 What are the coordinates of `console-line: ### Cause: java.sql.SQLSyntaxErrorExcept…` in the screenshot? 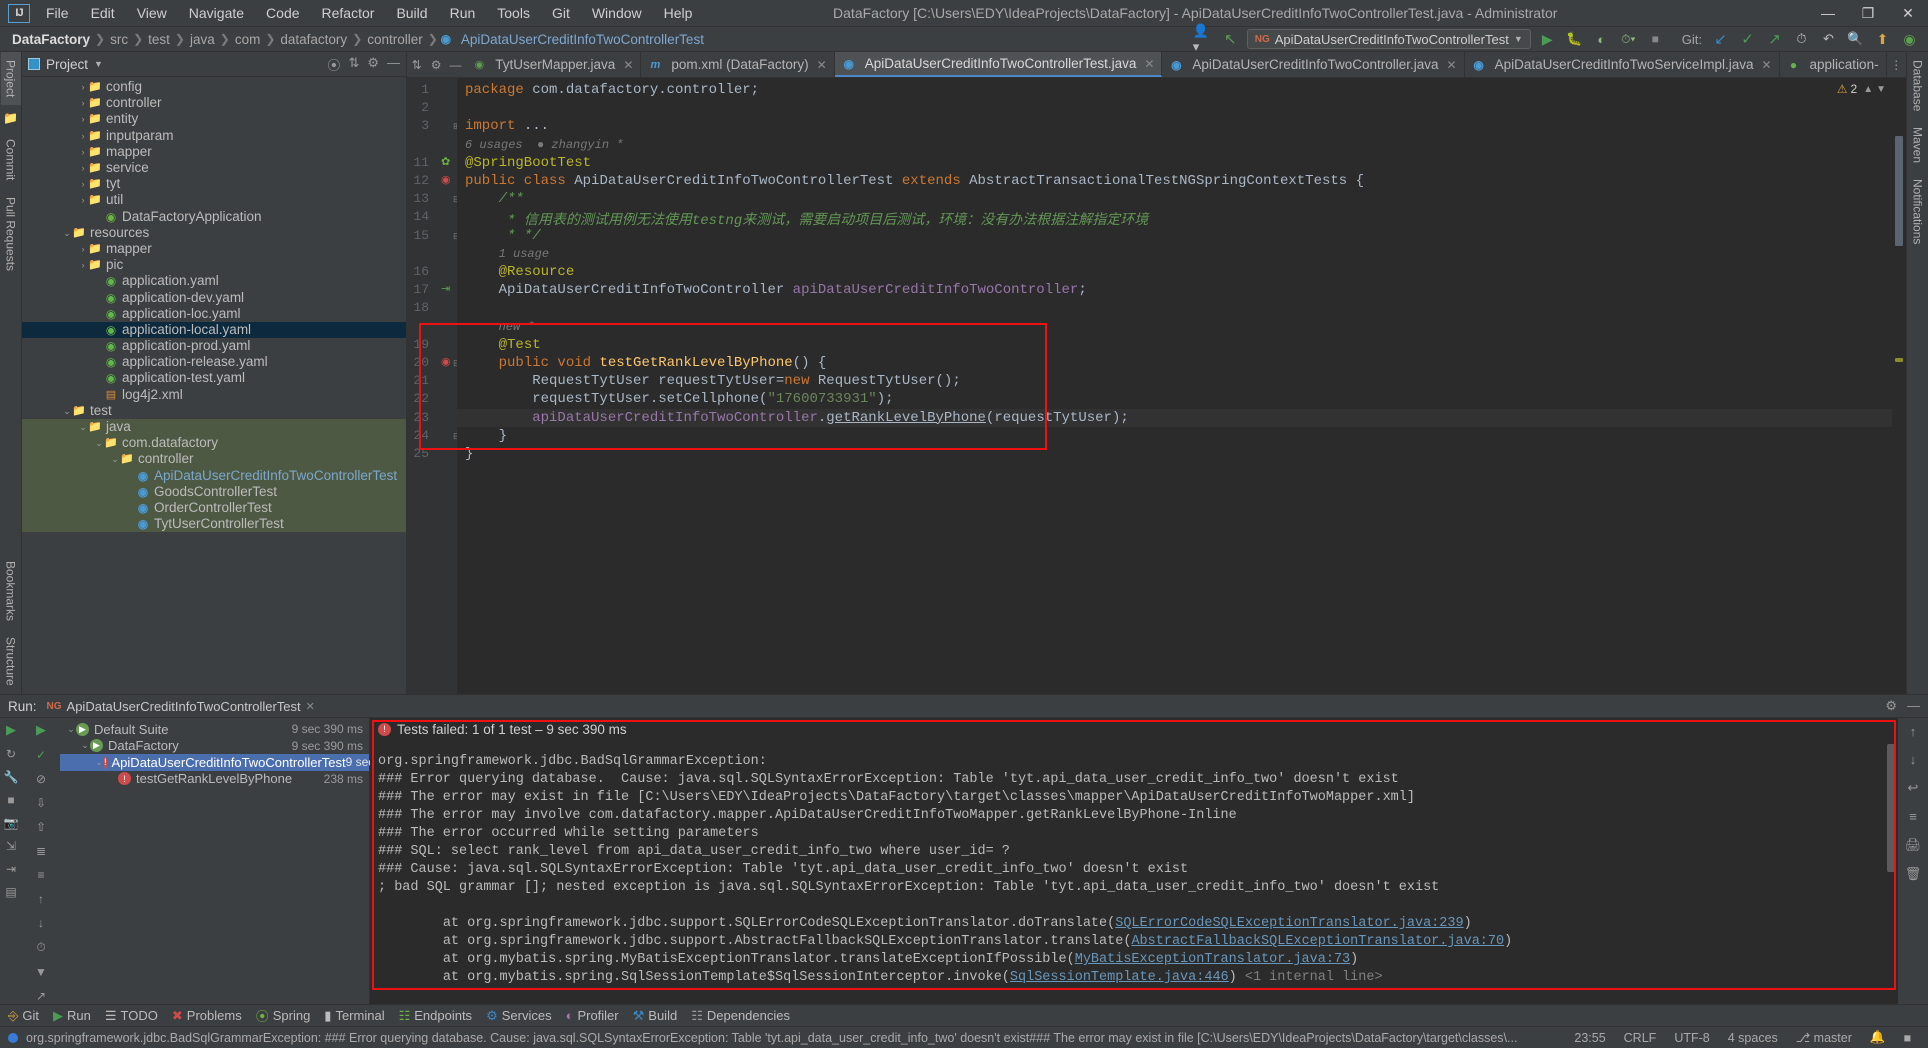 It's located at (783, 869).